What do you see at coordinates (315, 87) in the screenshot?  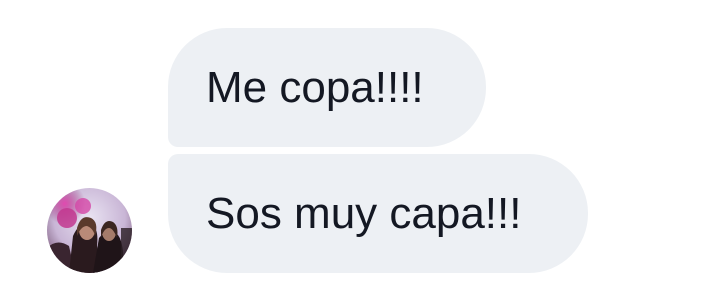 I see `message-text: Me copa!!!!` at bounding box center [315, 87].